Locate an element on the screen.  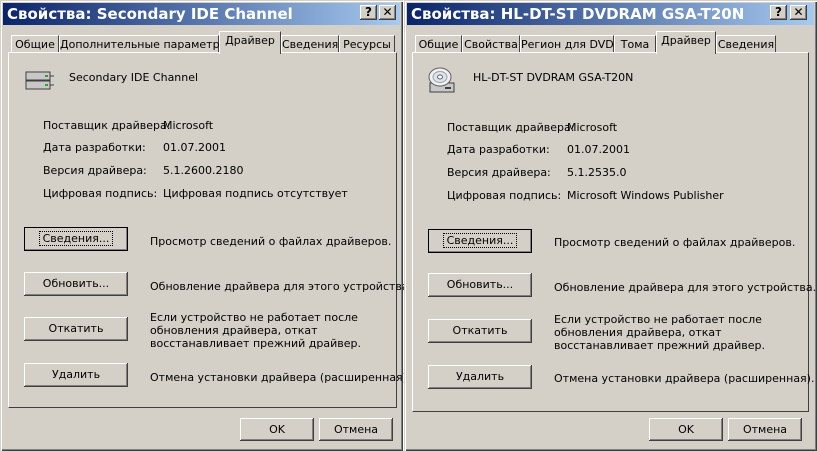
window-title: Свойства: Secondary IDE Channel is located at coordinates (201, 14).